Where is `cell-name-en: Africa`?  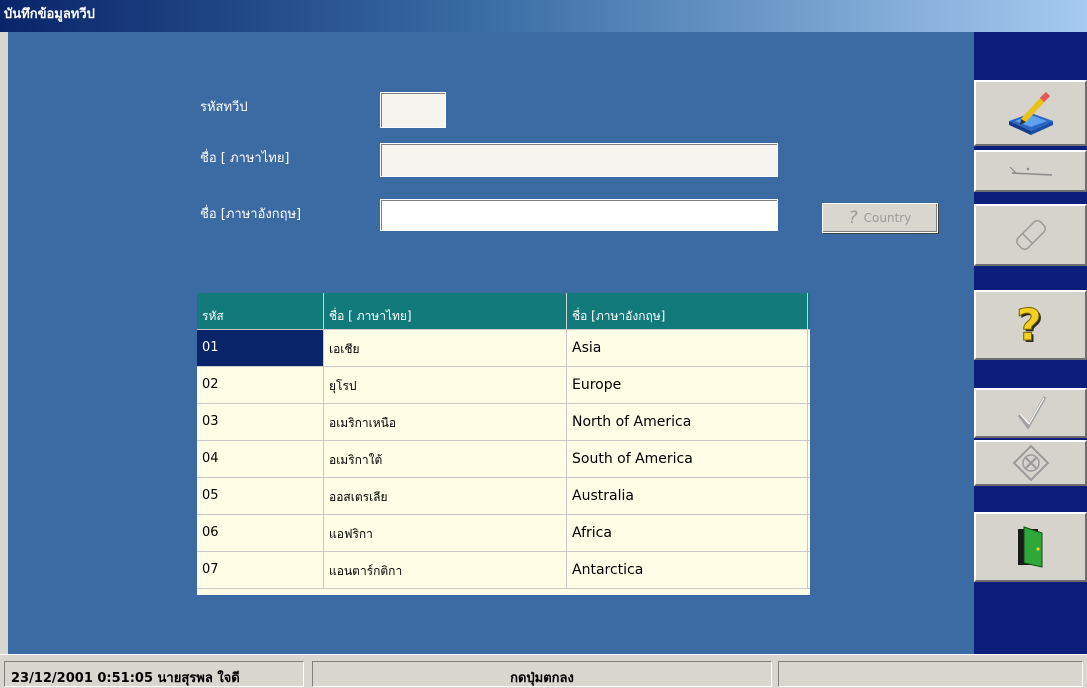
cell-name-en: Africa is located at coordinates (687, 533).